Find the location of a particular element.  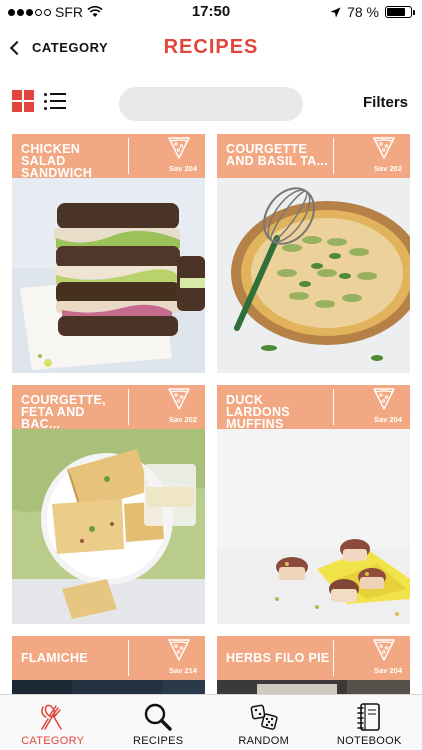

toolbar: Filters is located at coordinates (211, 104).